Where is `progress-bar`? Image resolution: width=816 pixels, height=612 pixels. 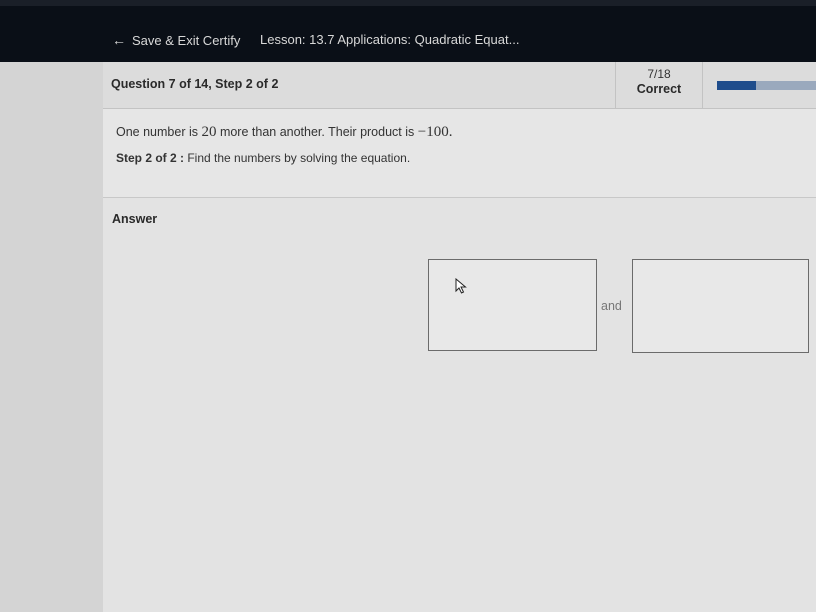 progress-bar is located at coordinates (766, 85).